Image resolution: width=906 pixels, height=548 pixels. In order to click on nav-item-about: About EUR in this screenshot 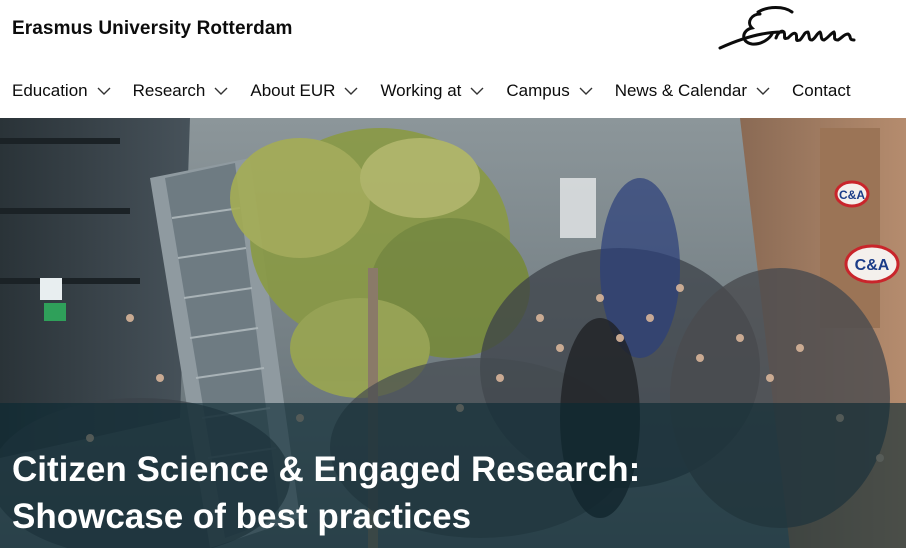, I will do `click(304, 91)`.